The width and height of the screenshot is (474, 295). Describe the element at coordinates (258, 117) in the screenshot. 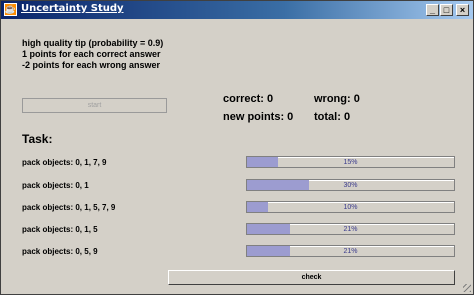

I see `new-points: new points: 0` at that location.